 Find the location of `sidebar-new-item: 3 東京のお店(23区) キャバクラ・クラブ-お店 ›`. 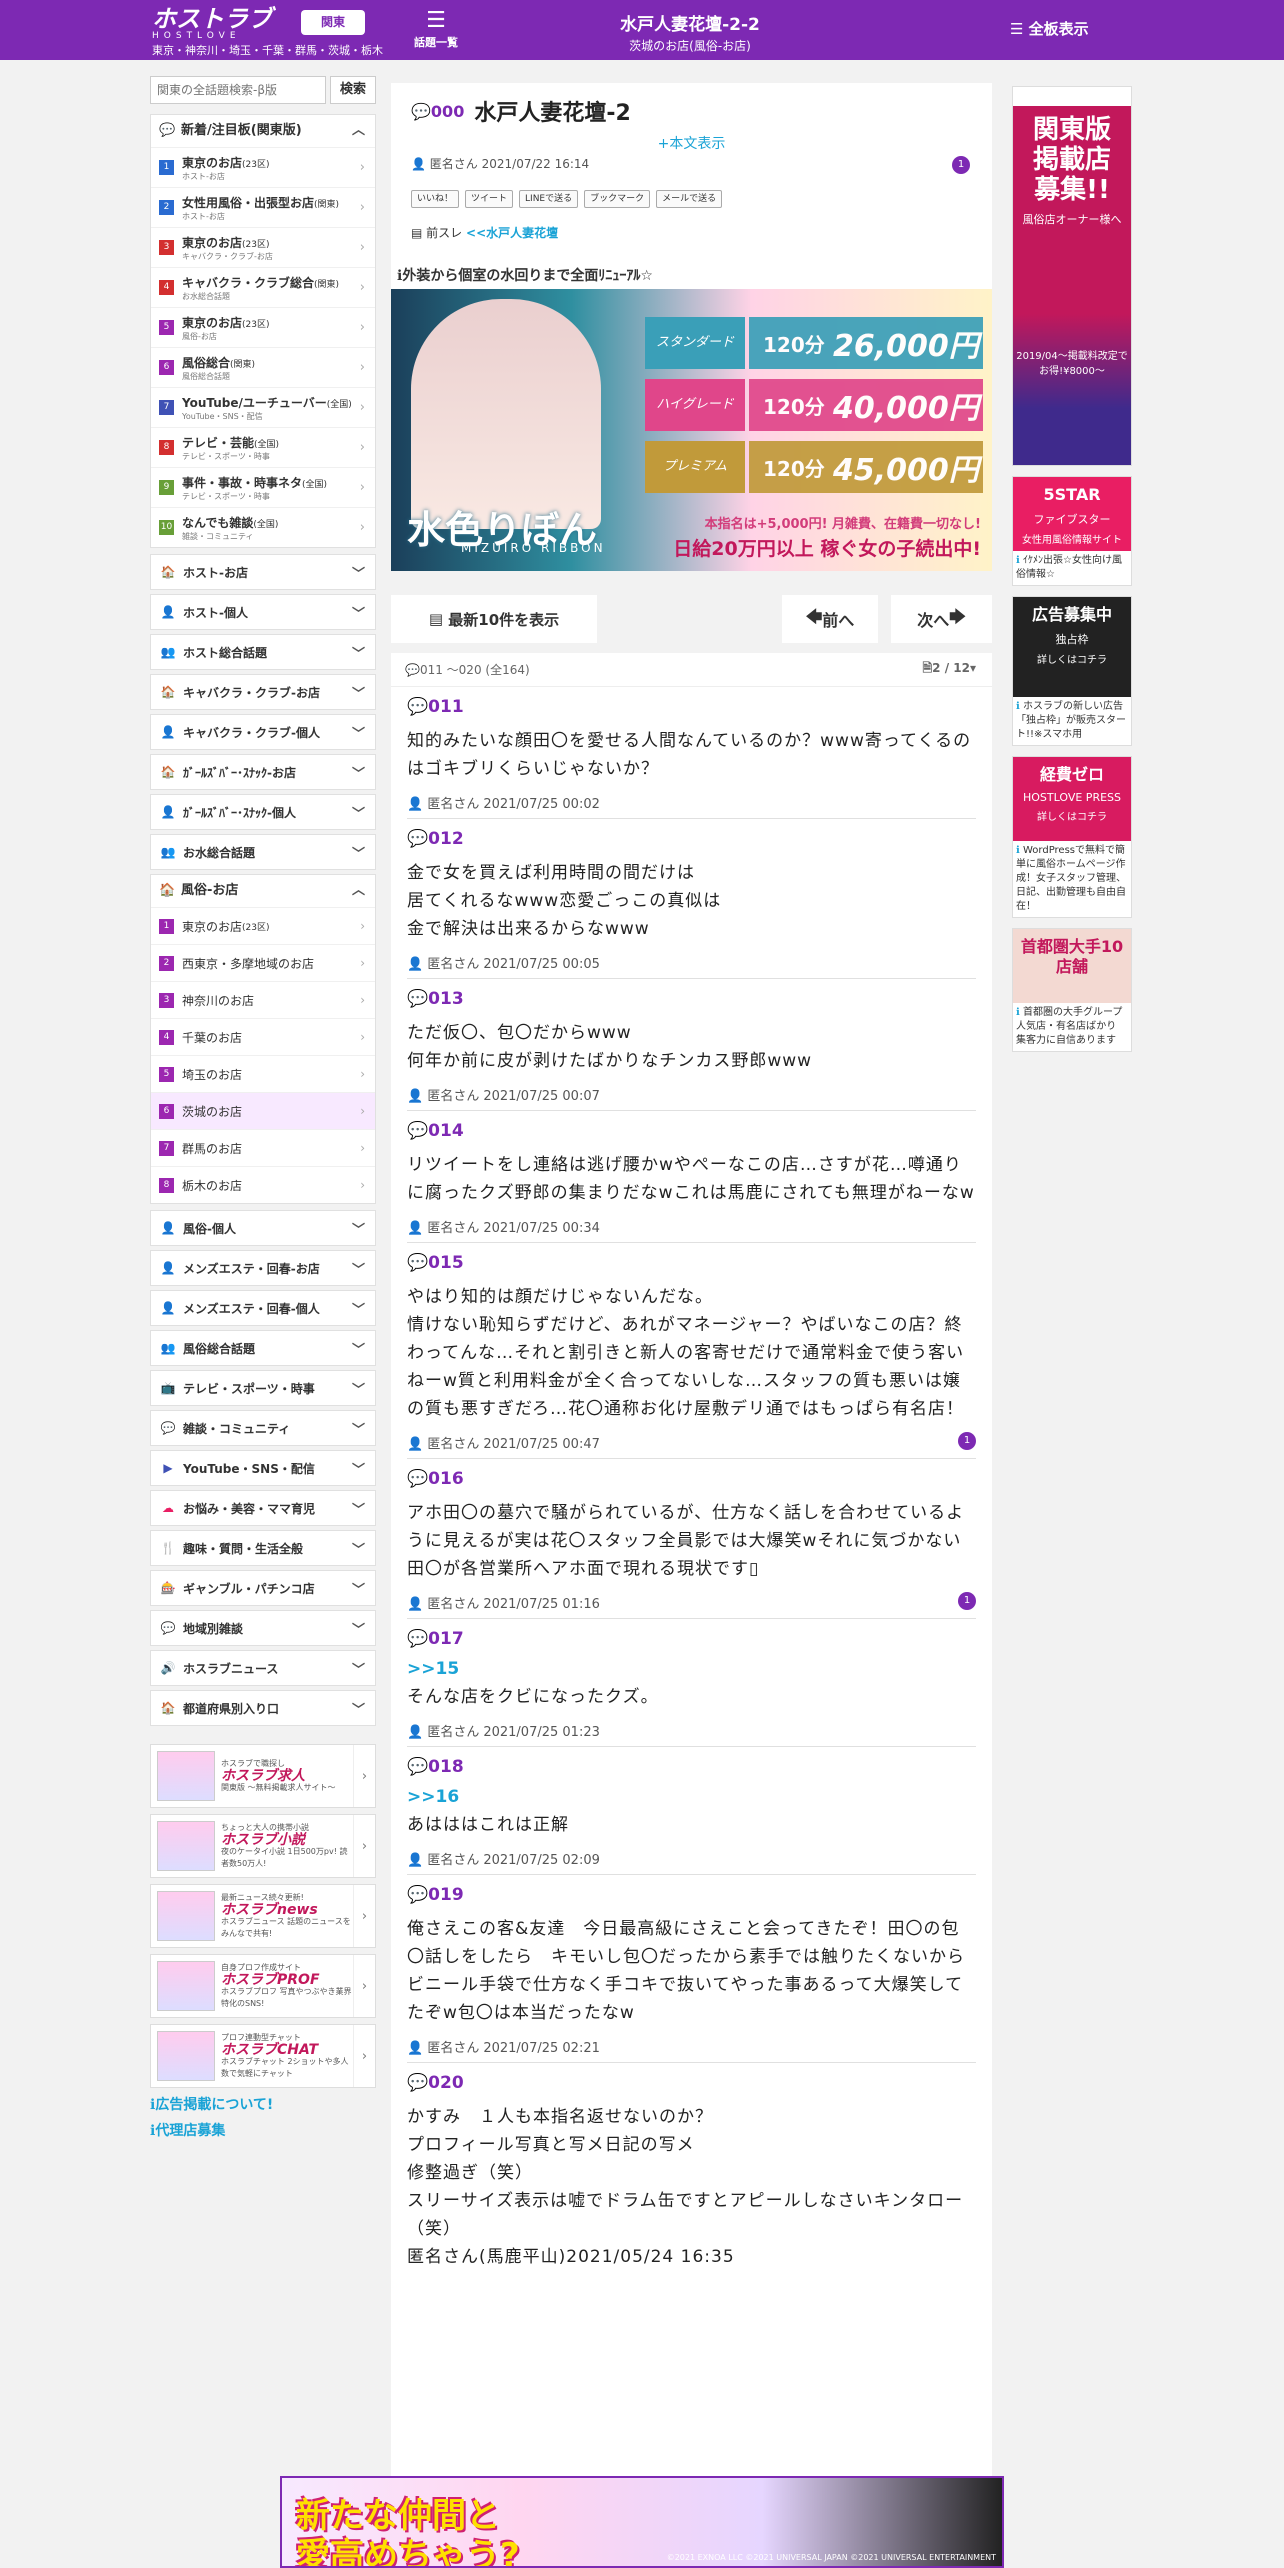

sidebar-new-item: 3 東京のお店(23区) キャバクラ・クラブ-お店 › is located at coordinates (263, 247).